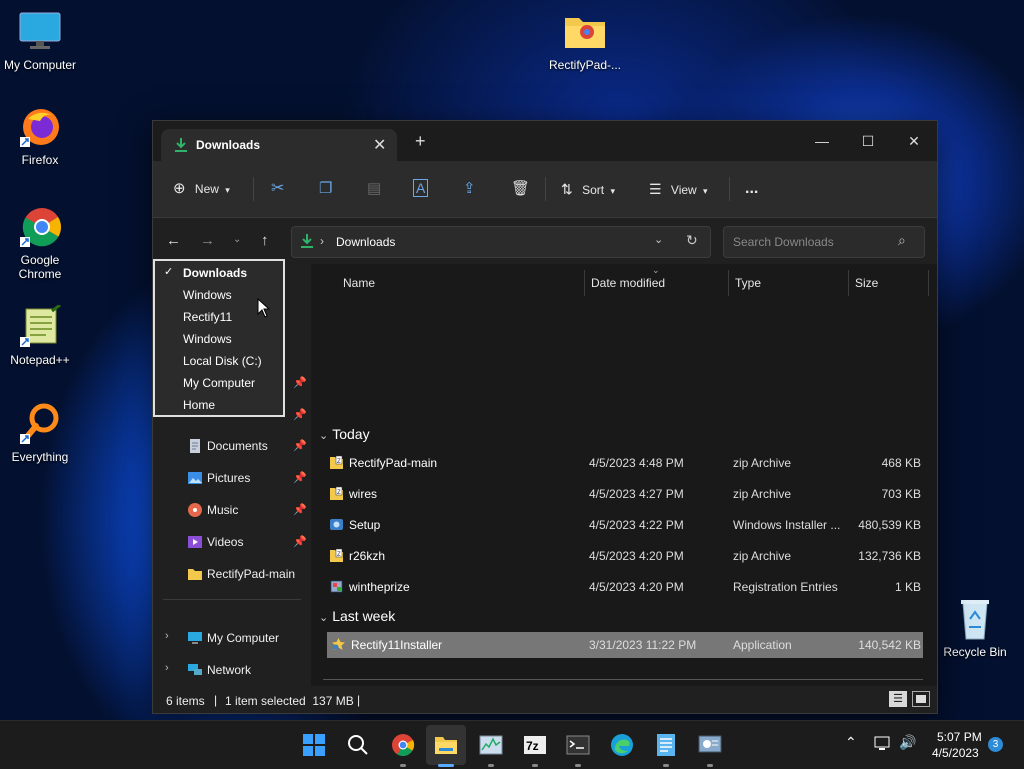 The height and width of the screenshot is (769, 1024). What do you see at coordinates (300, 383) in the screenshot?
I see `quick-access-row-partial: 📌` at bounding box center [300, 383].